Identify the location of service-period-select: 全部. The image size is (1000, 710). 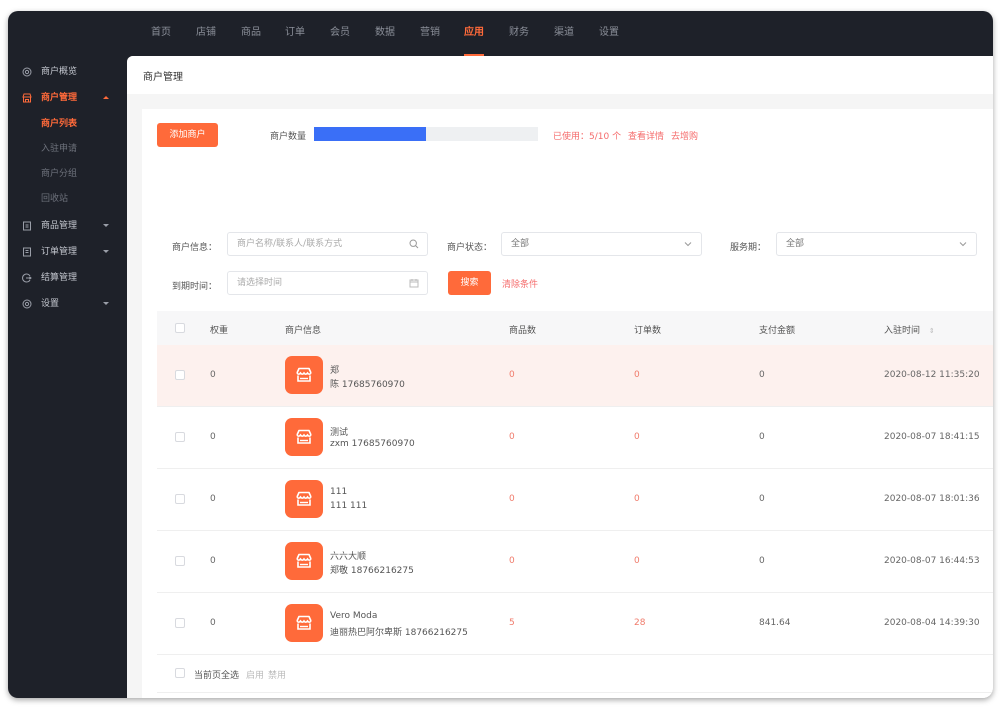
(876, 244).